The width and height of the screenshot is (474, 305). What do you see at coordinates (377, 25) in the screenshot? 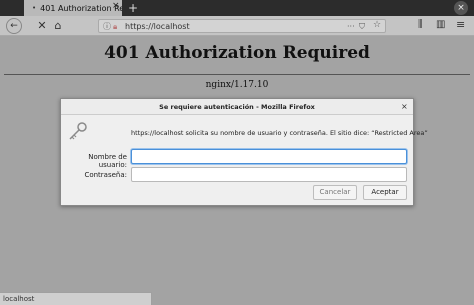
I see `bookmark-star-icon: ☆` at bounding box center [377, 25].